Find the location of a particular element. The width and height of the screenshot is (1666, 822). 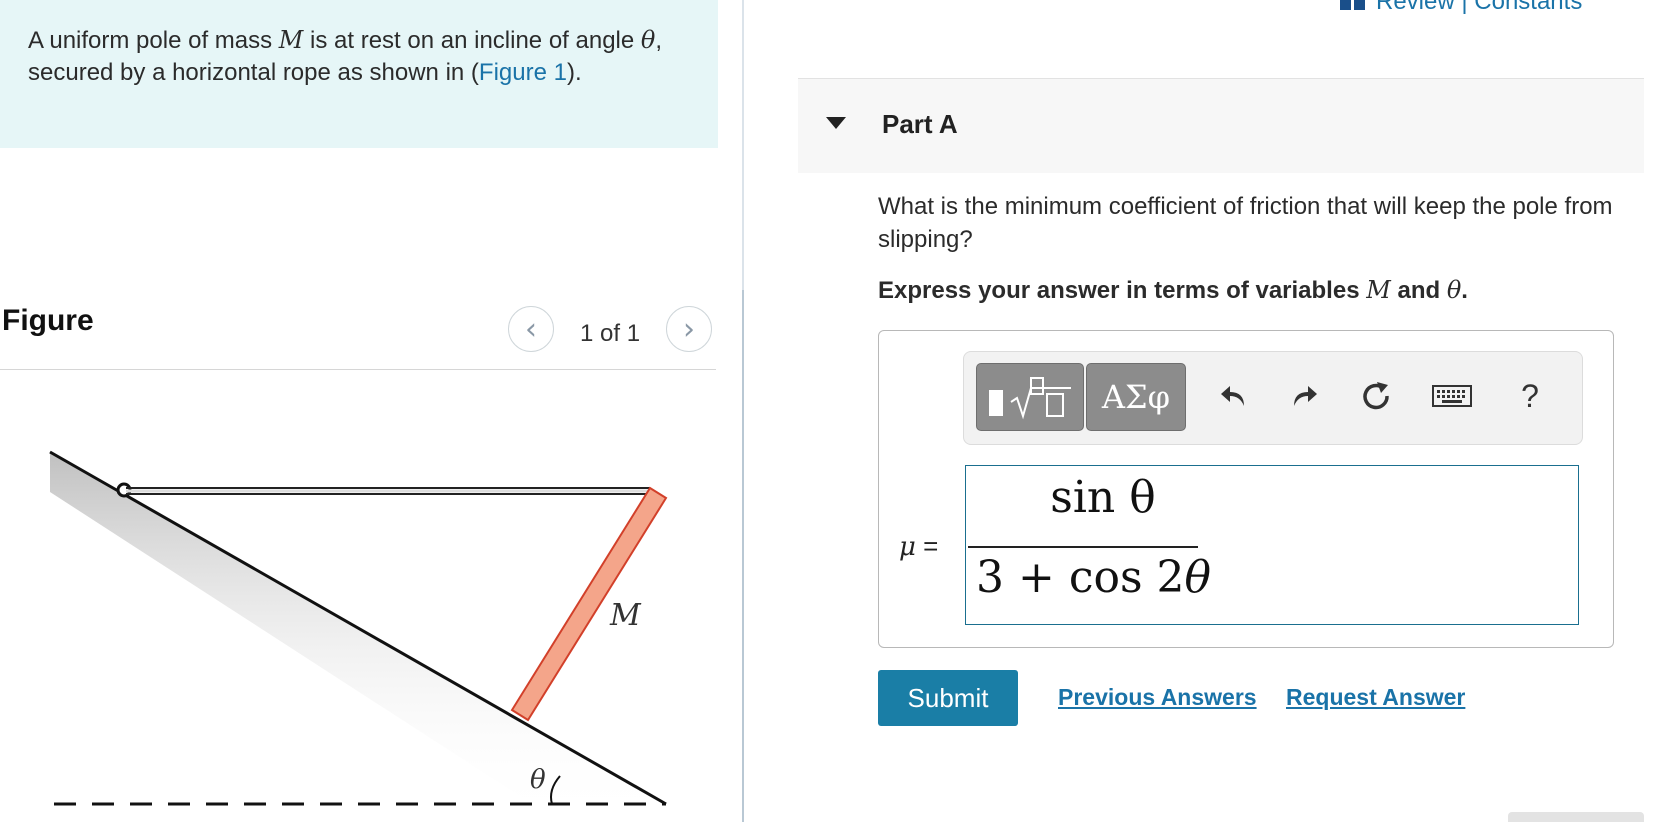

answer-equals: = is located at coordinates (927, 546).